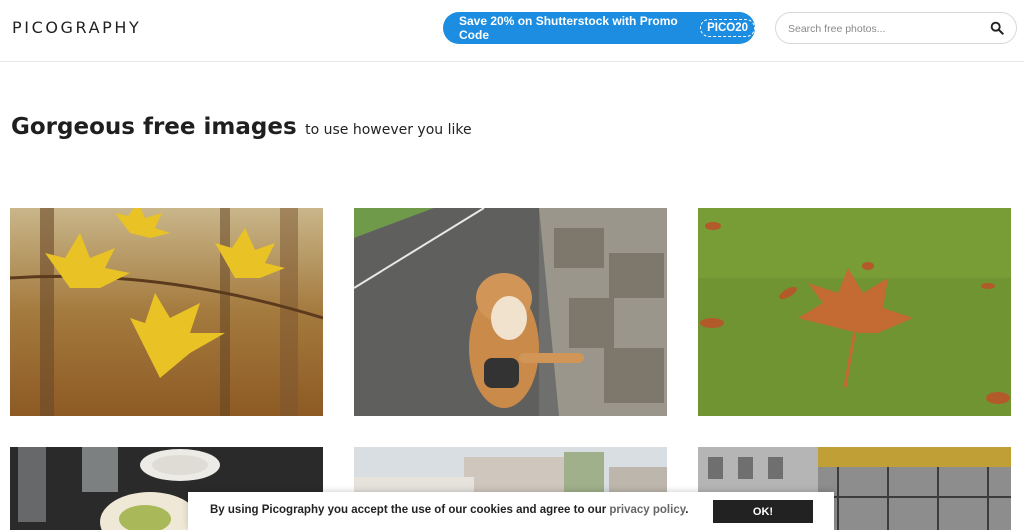 The height and width of the screenshot is (530, 1024). What do you see at coordinates (647, 510) in the screenshot?
I see `privacy-policy-link: privacy policy` at bounding box center [647, 510].